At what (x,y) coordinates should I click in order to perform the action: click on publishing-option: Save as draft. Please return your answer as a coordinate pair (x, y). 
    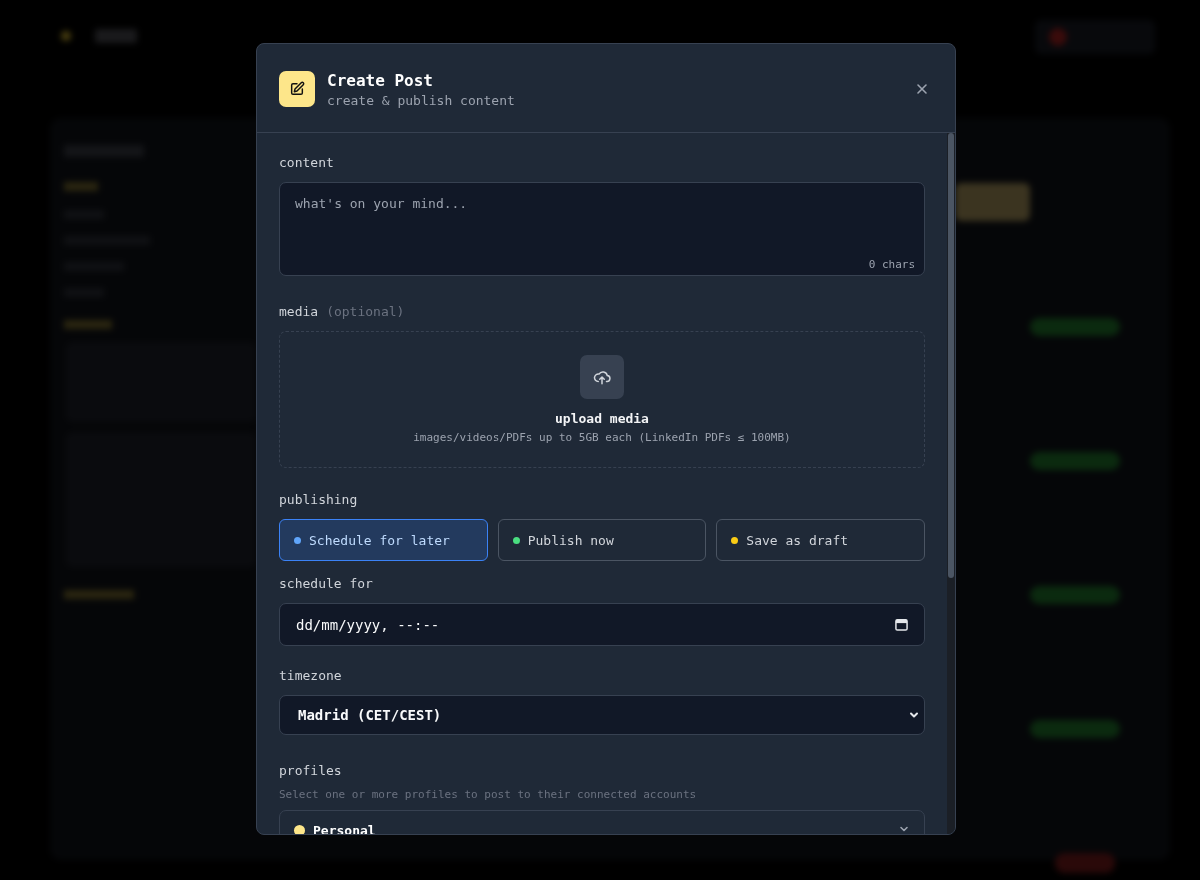
    Looking at the image, I should click on (820, 540).